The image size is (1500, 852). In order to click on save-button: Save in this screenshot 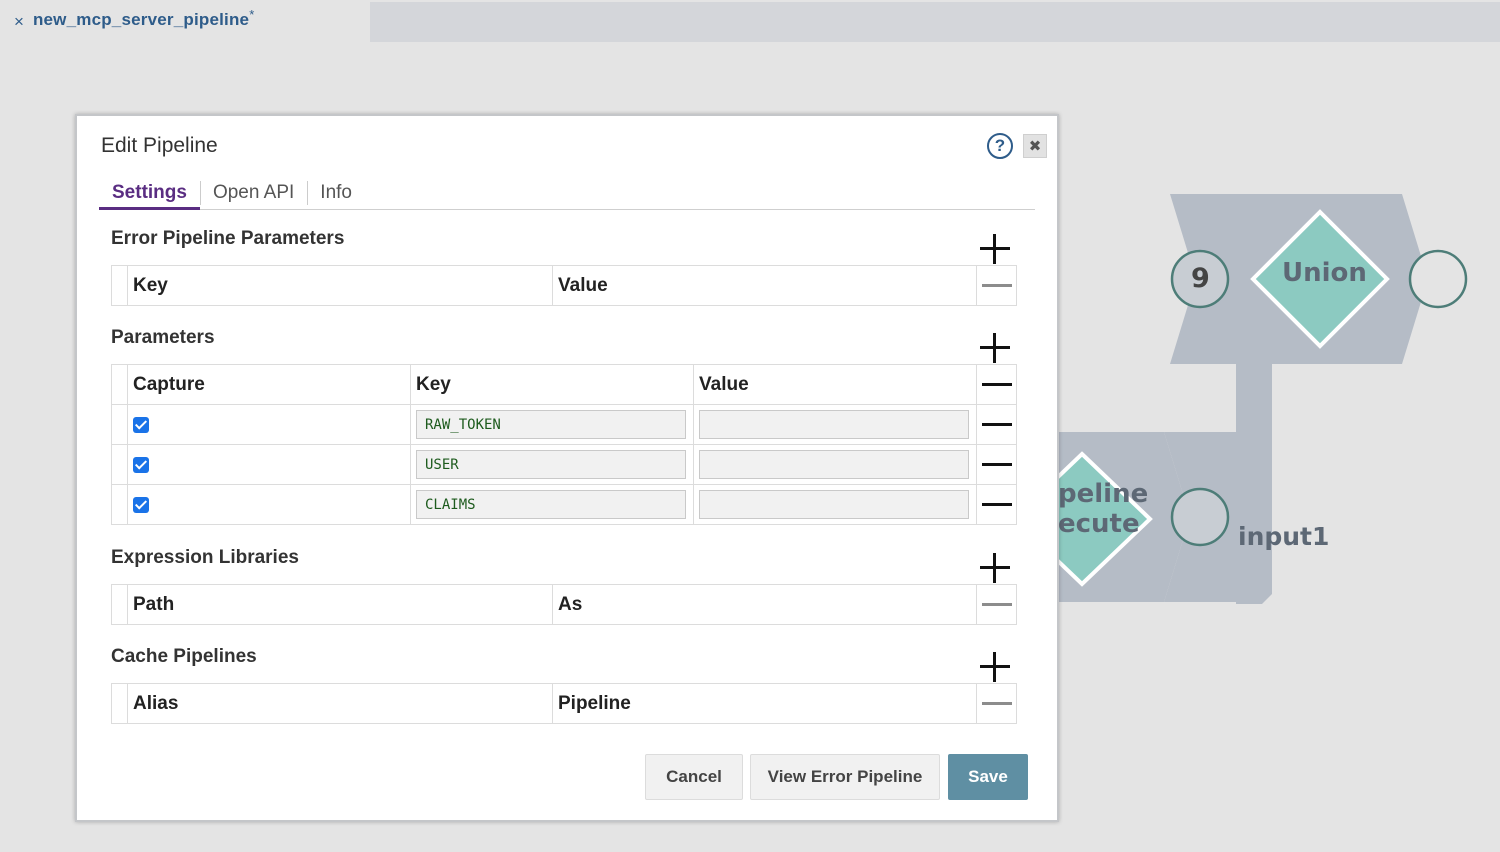, I will do `click(988, 777)`.